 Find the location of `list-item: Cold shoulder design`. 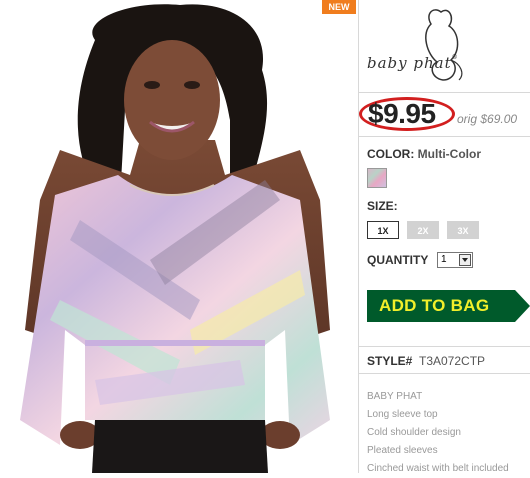

list-item: Cold shoulder design is located at coordinates (414, 432).